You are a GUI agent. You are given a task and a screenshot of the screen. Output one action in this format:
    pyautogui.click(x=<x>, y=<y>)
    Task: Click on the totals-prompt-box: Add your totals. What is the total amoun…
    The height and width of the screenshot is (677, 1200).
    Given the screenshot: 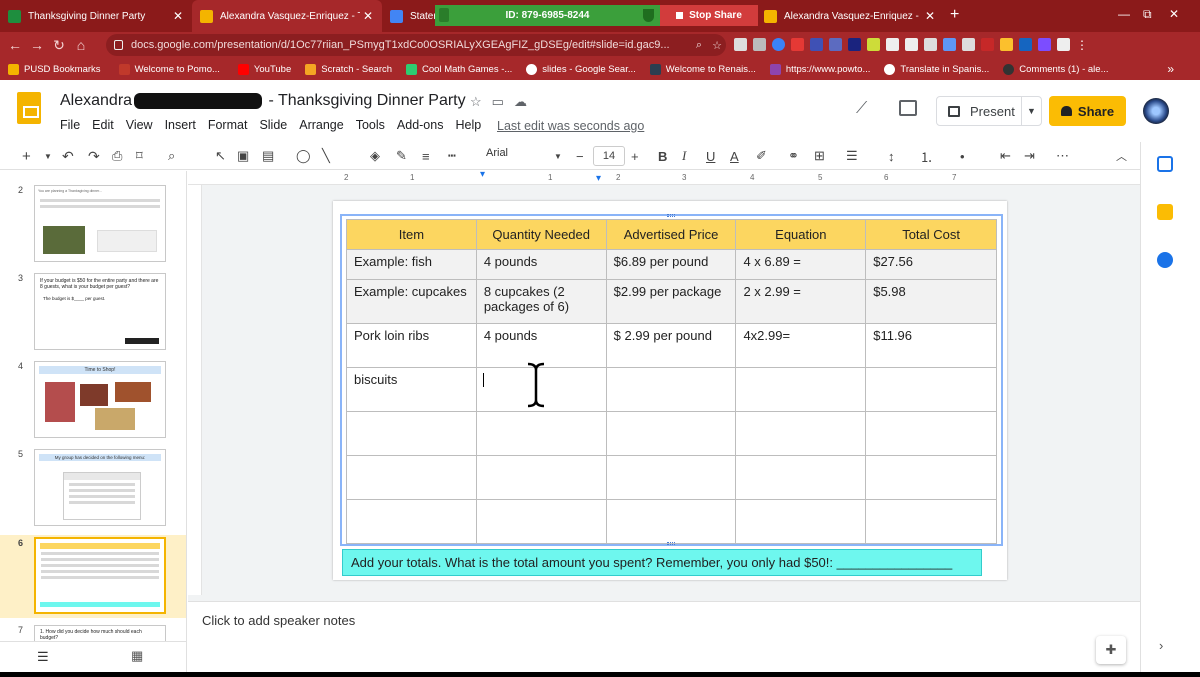 What is the action you would take?
    pyautogui.click(x=662, y=562)
    